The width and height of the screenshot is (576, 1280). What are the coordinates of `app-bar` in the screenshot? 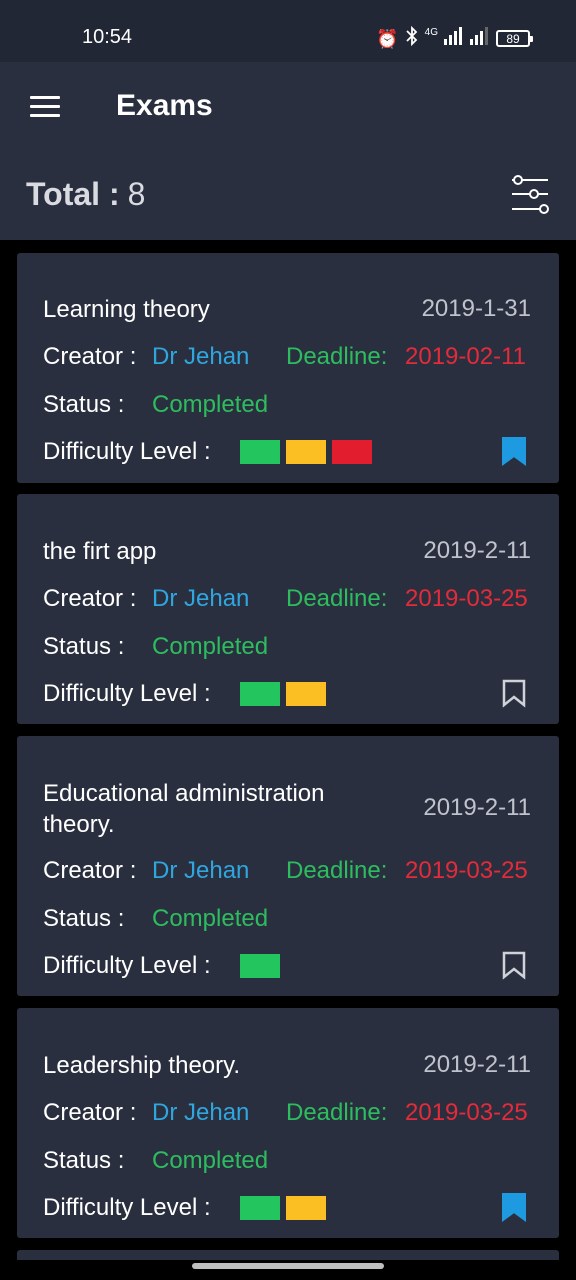 It's located at (288, 151).